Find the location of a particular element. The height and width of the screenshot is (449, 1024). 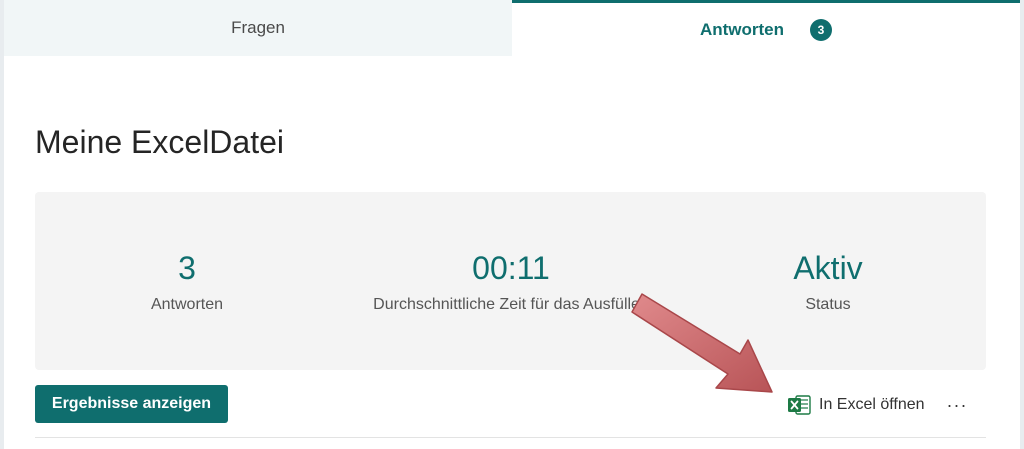

page-title: Meine ExcelDatei is located at coordinates (159, 142).